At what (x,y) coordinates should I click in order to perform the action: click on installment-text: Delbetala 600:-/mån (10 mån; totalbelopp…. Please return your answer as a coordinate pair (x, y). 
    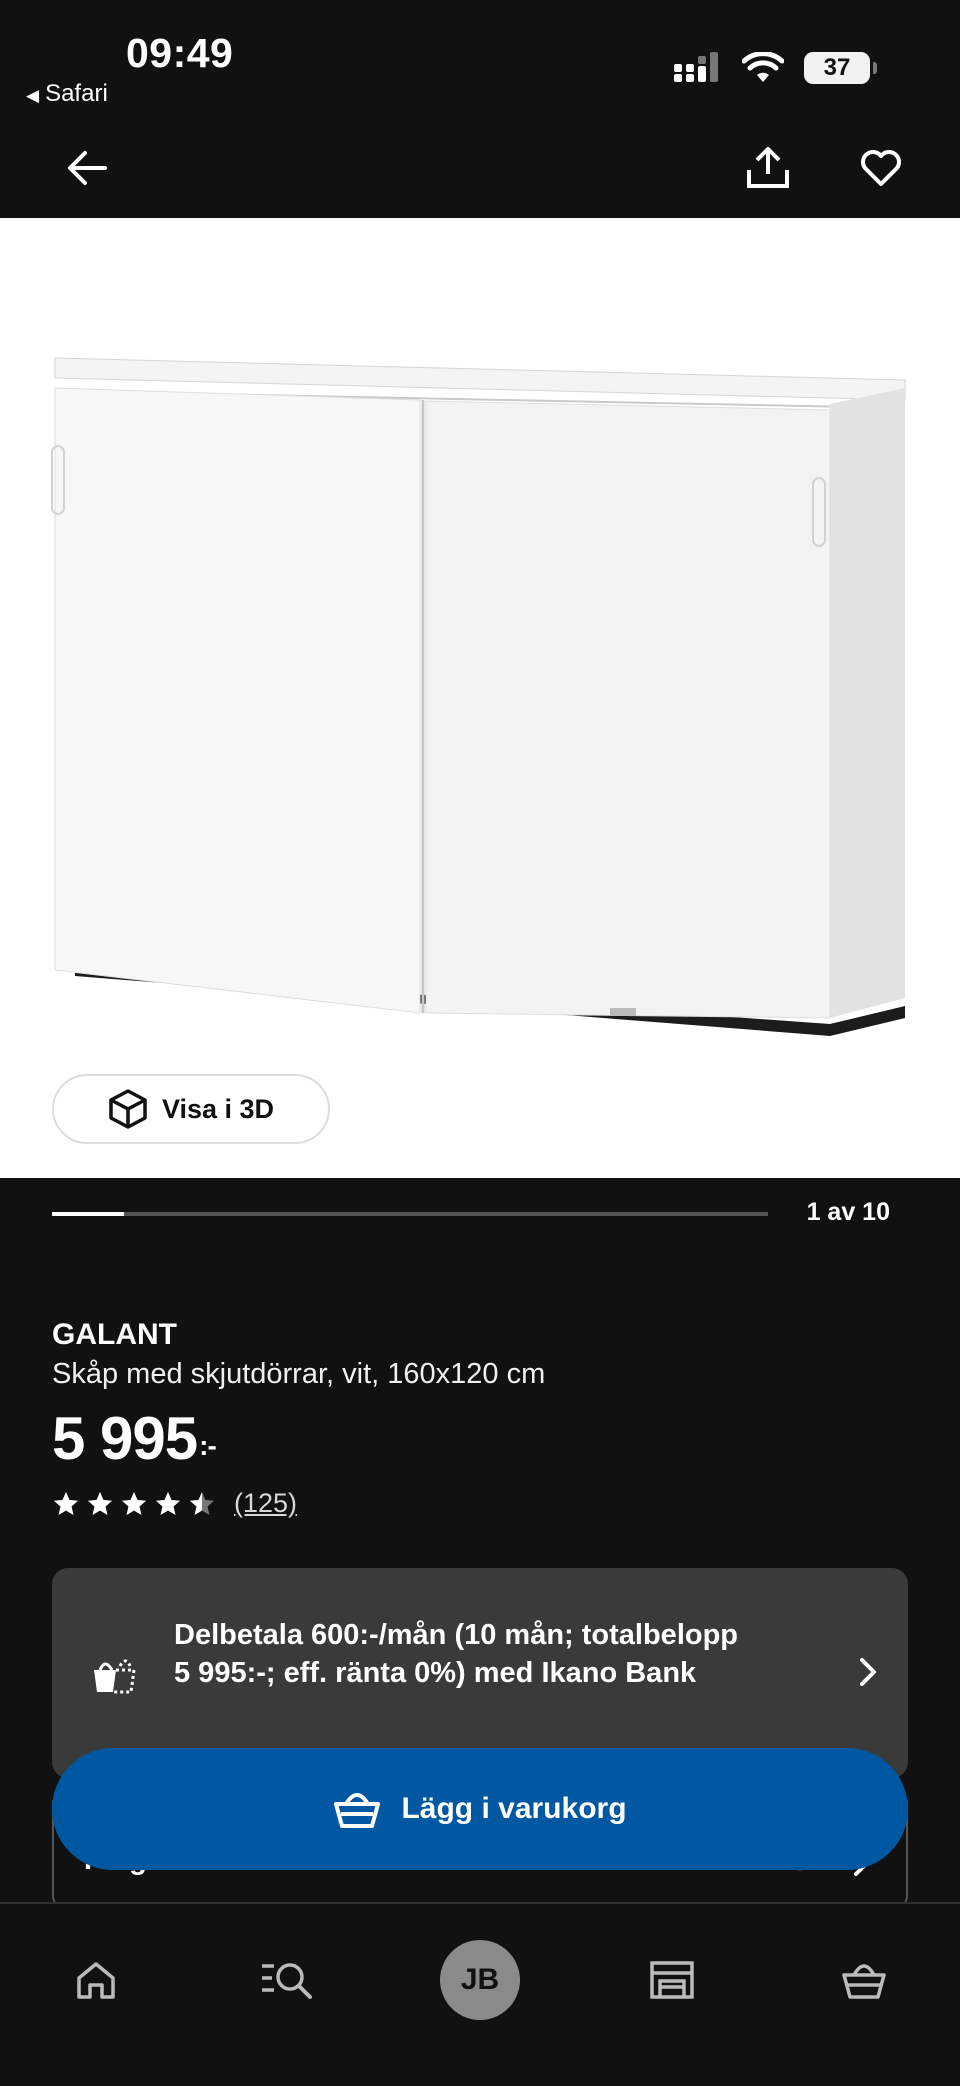
    Looking at the image, I should click on (456, 1654).